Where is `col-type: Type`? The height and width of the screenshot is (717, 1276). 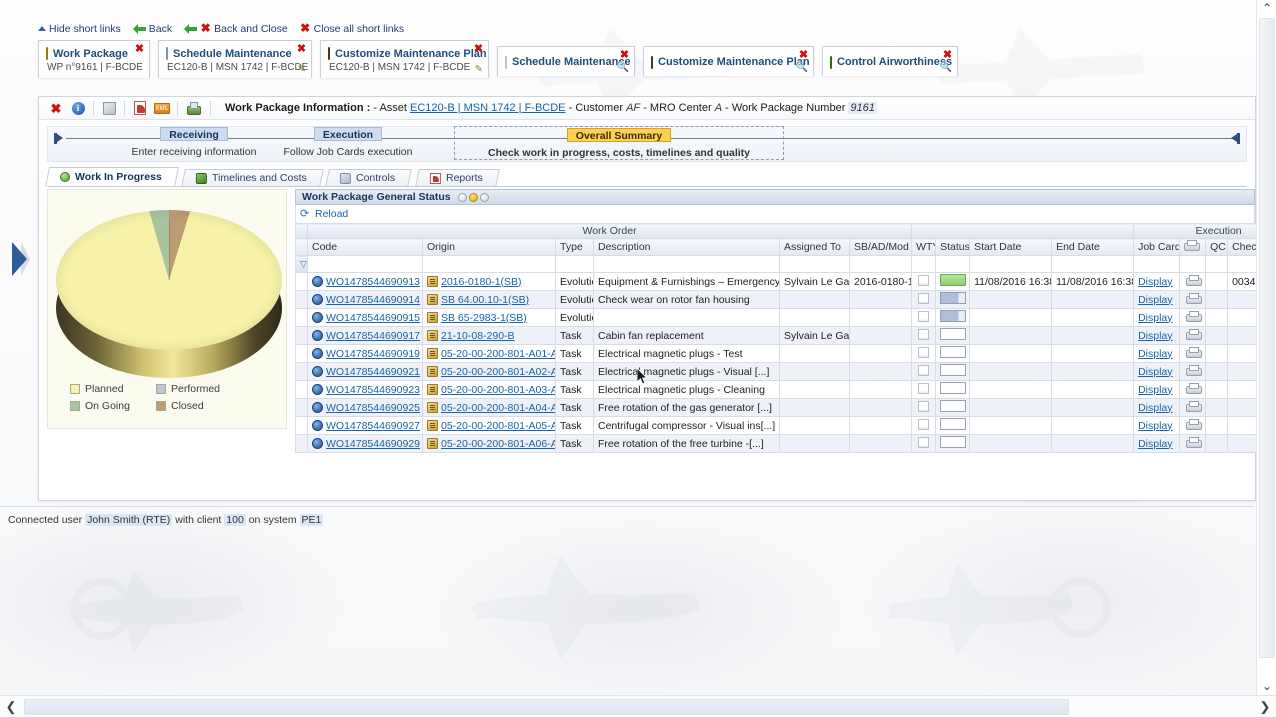
col-type: Type is located at coordinates (574, 247).